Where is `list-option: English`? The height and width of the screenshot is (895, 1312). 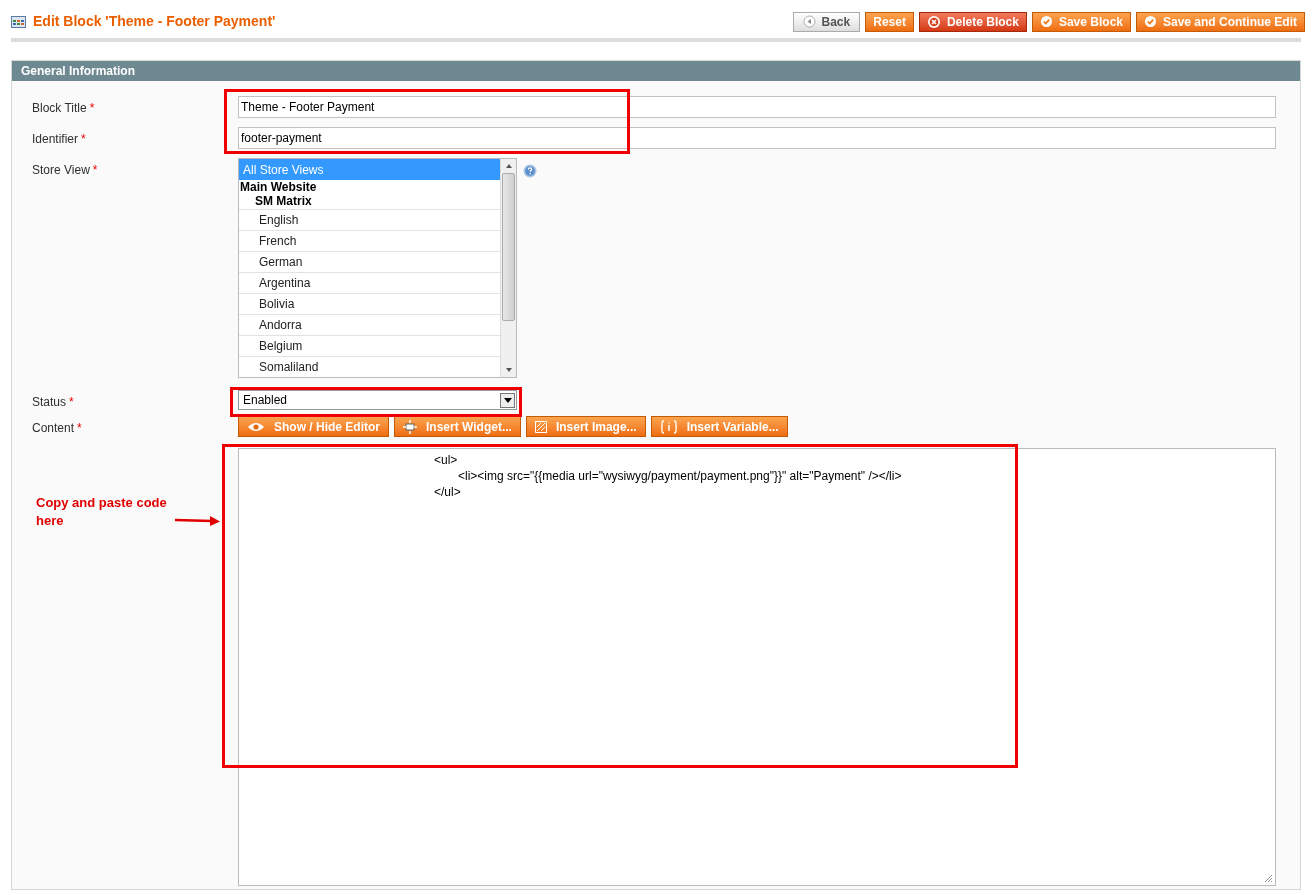 list-option: English is located at coordinates (369, 220).